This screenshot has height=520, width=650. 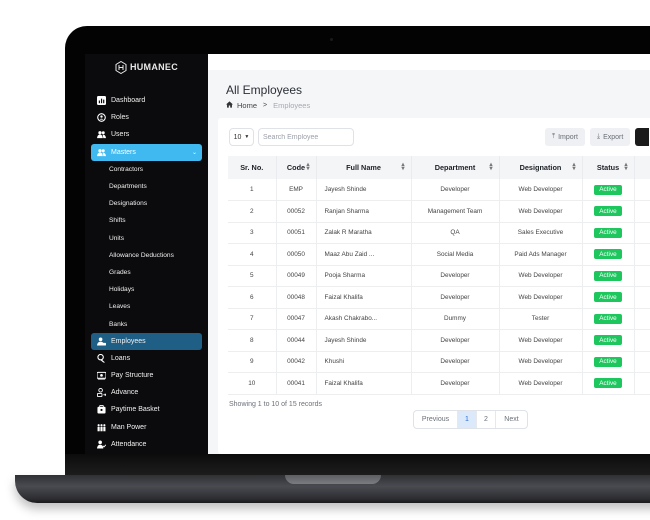 What do you see at coordinates (252, 167) in the screenshot?
I see `column-header-label: Sr. No.` at bounding box center [252, 167].